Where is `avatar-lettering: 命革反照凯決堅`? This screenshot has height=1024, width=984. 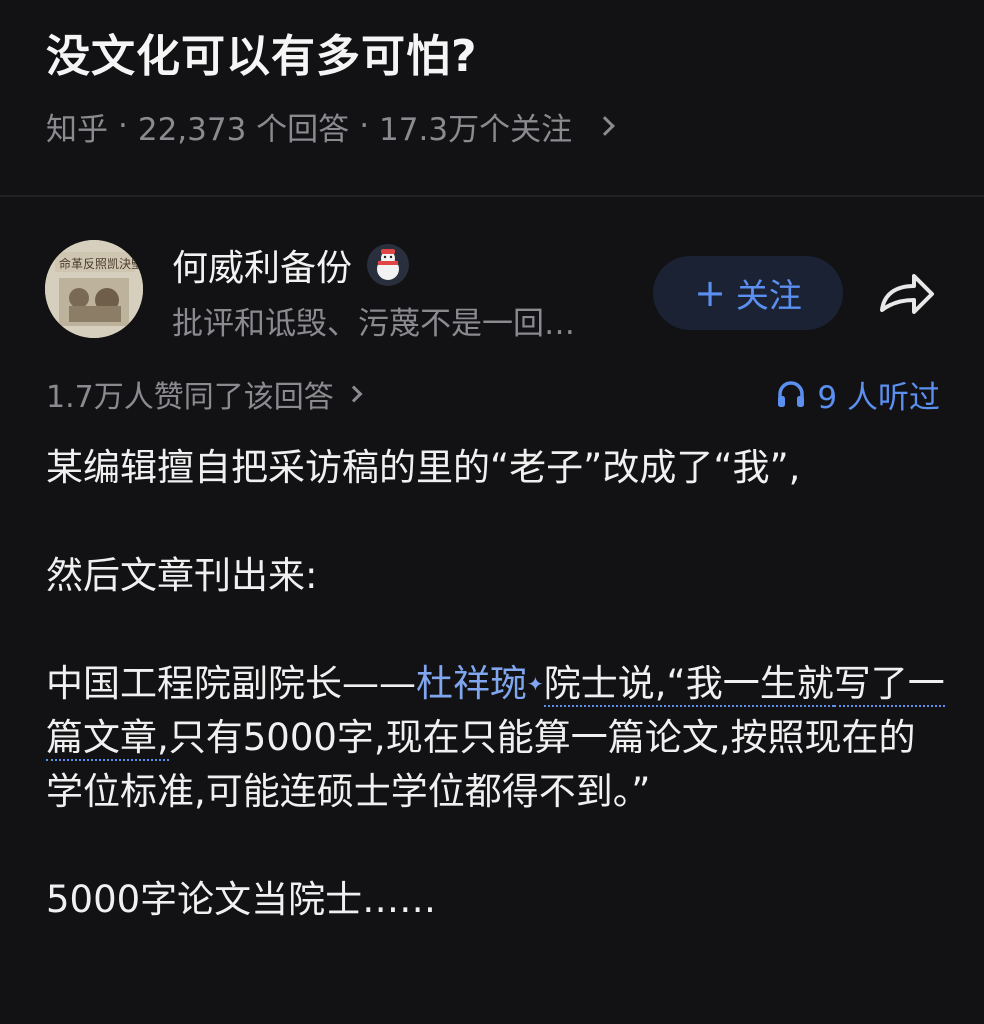 avatar-lettering: 命革反照凯決堅 is located at coordinates (101, 263).